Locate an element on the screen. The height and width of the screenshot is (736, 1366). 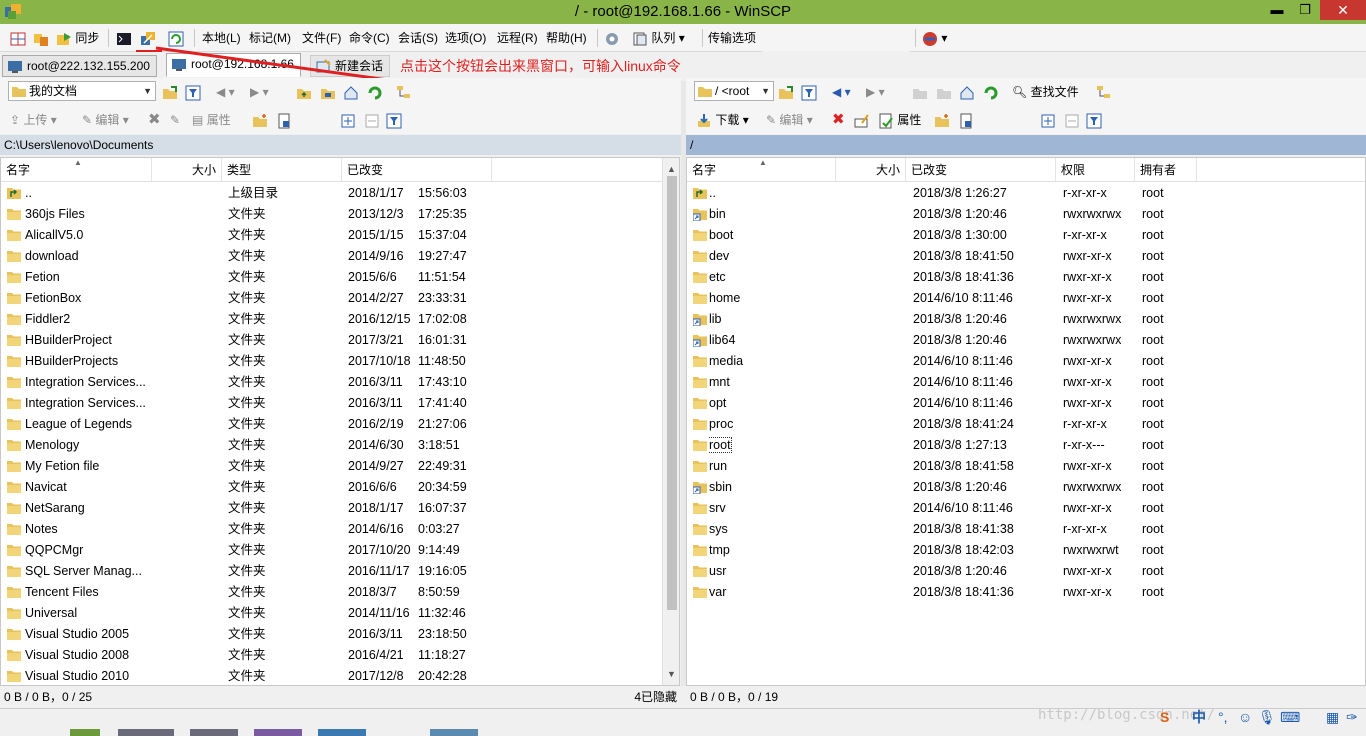
table-row: etc 2018/3/8 18:41:36 rwxr-xr-x root is located at coordinates (1026, 277).